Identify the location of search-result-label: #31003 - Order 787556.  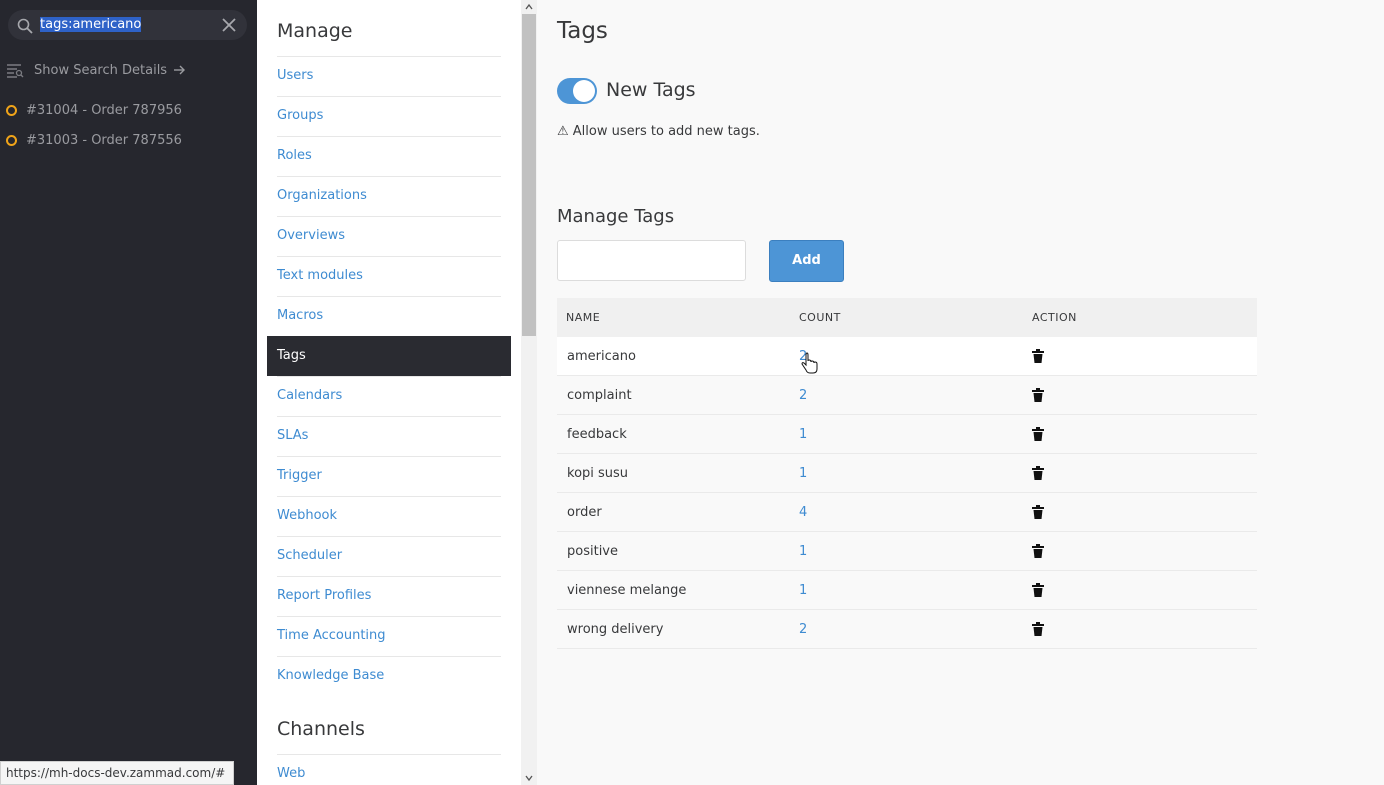
(104, 140).